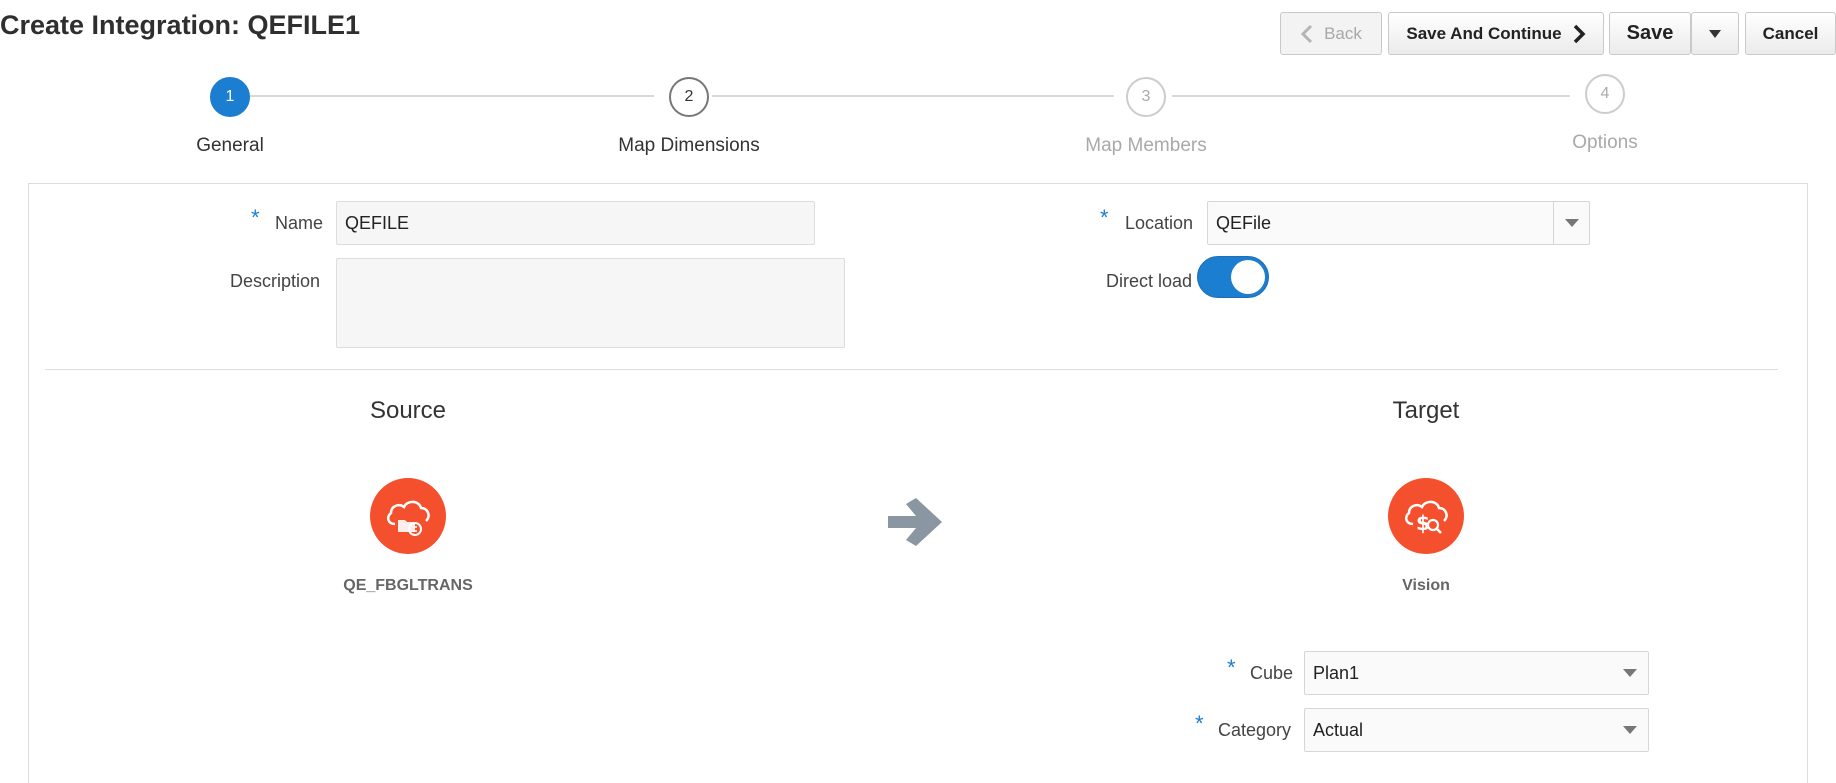 This screenshot has width=1836, height=783. Describe the element at coordinates (911, 369) in the screenshot. I see `section-divider` at that location.